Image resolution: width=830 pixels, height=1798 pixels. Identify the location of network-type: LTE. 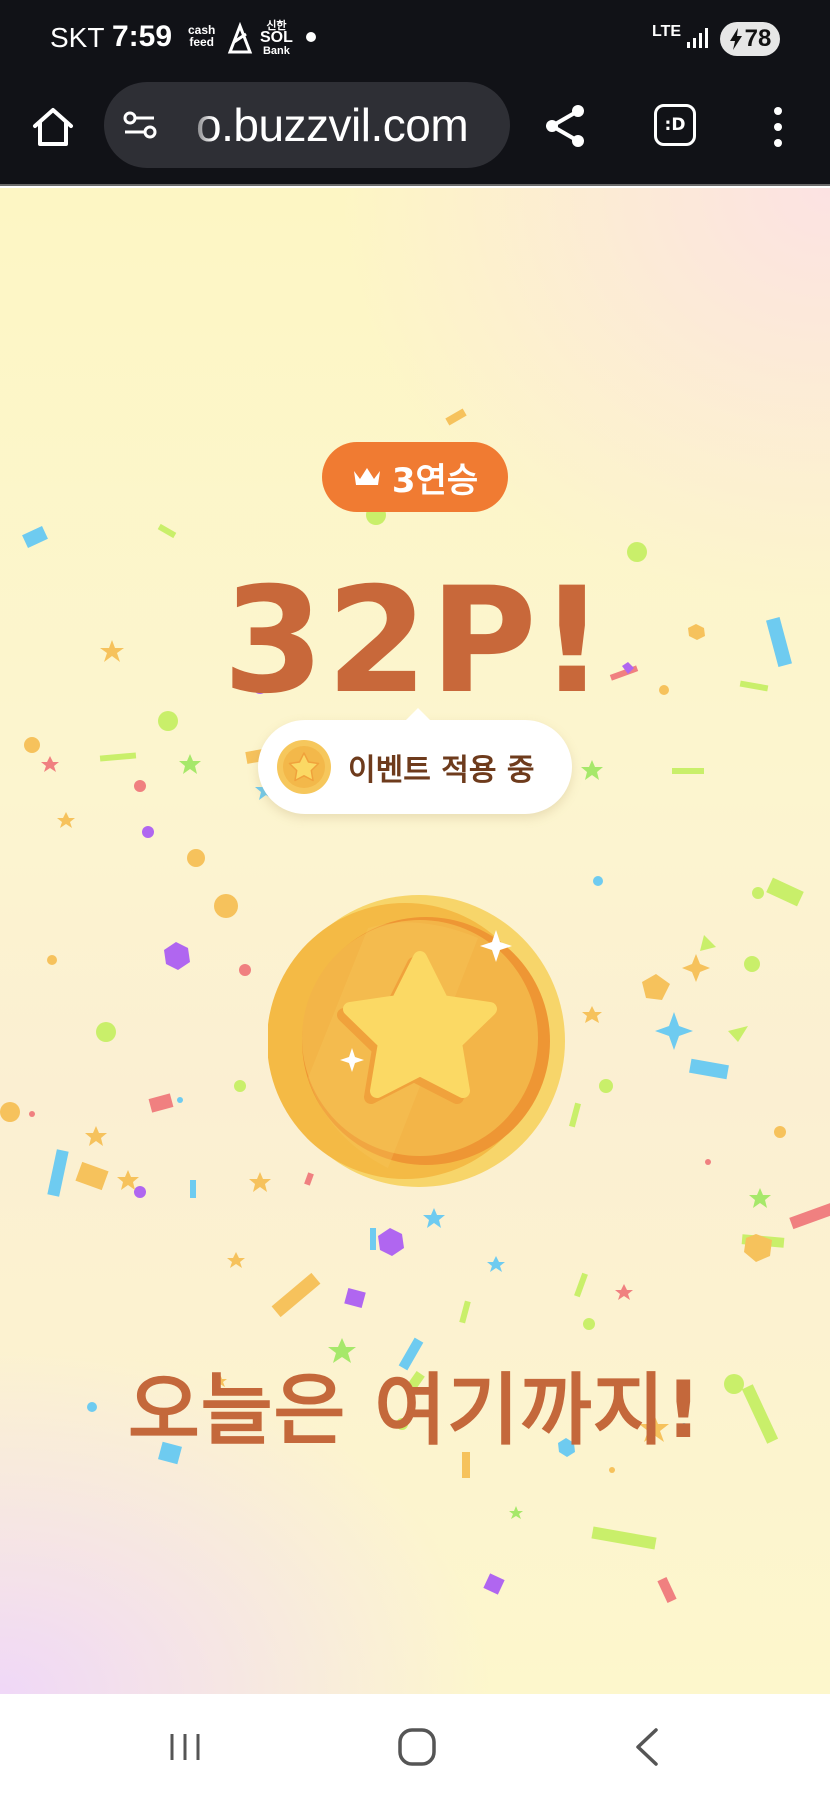
(667, 31).